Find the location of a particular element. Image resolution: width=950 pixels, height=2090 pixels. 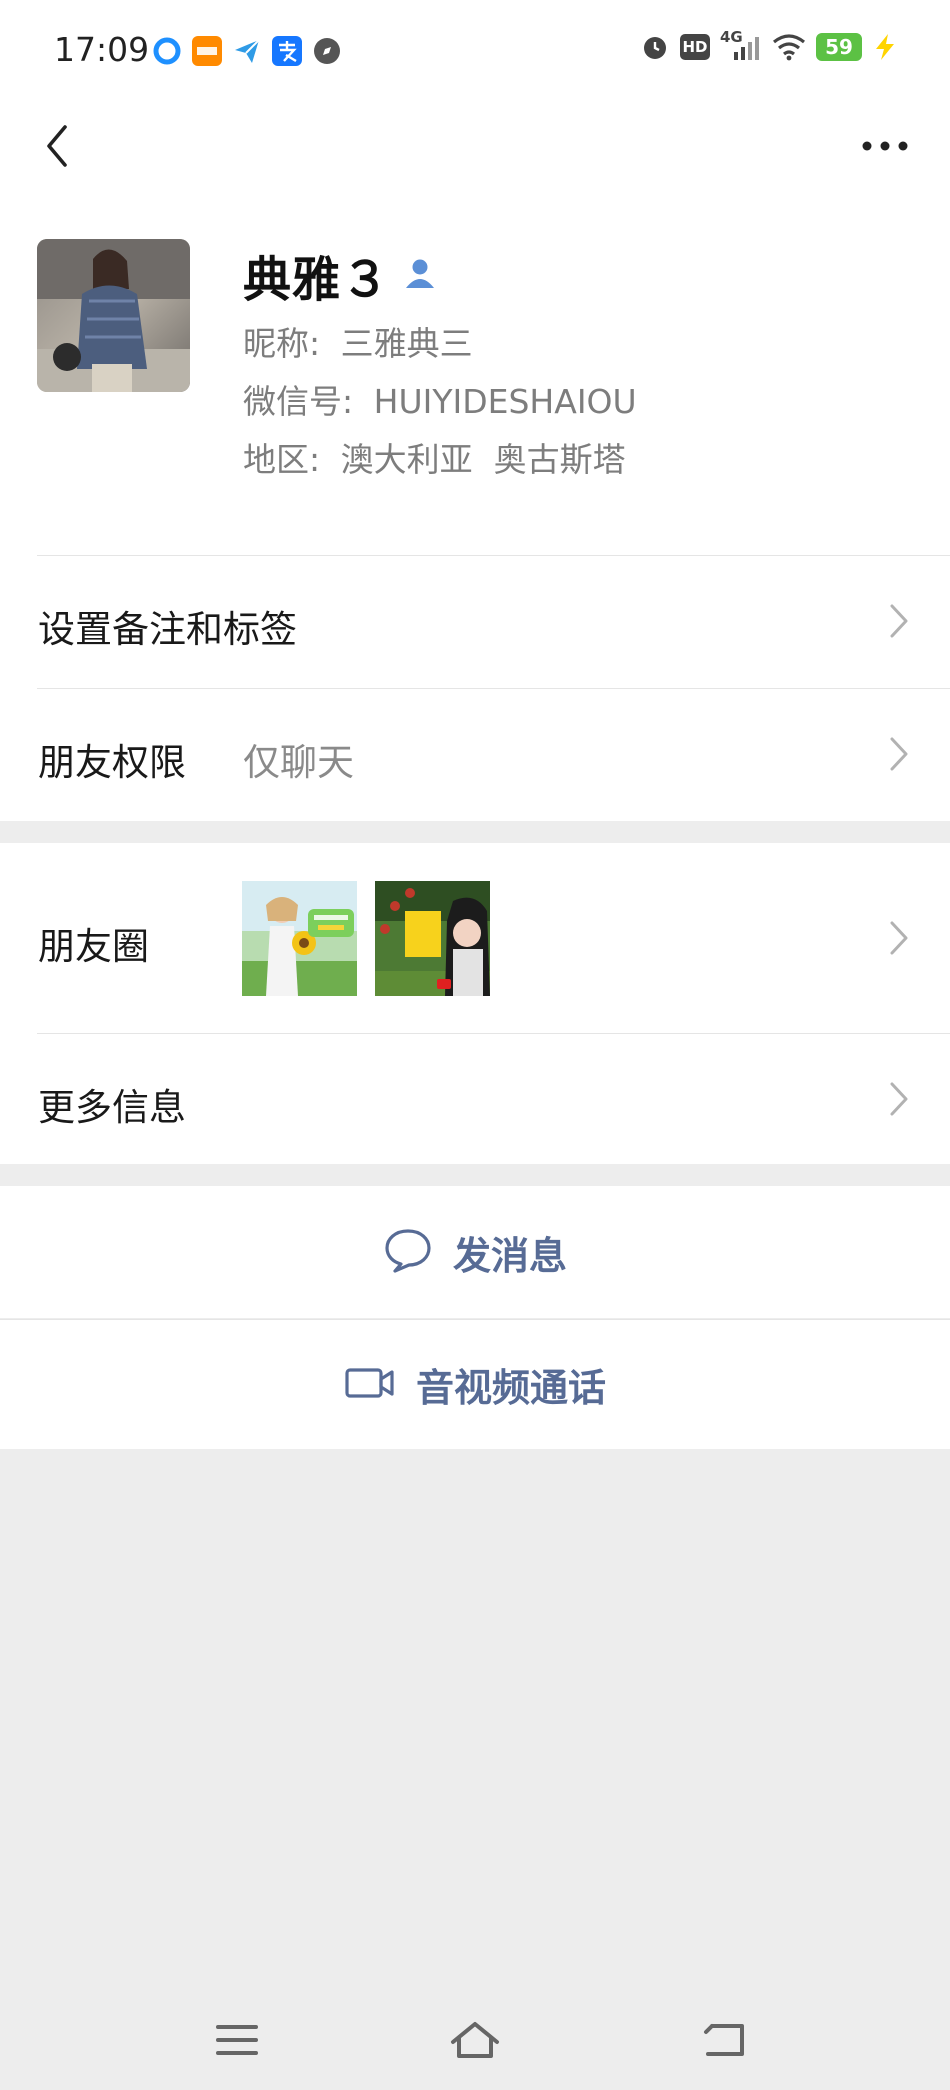

return-icon is located at coordinates (724, 2040).